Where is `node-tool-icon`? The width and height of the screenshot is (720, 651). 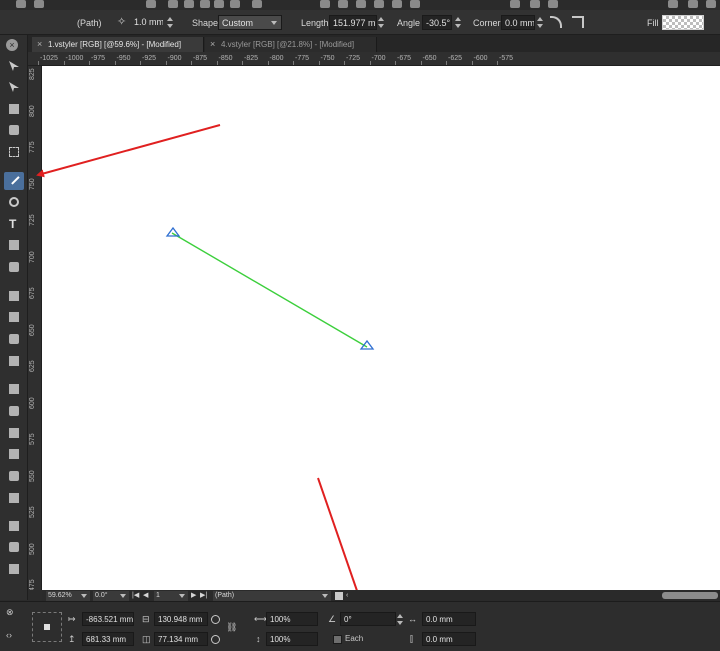
node-tool-icon is located at coordinates (14, 87).